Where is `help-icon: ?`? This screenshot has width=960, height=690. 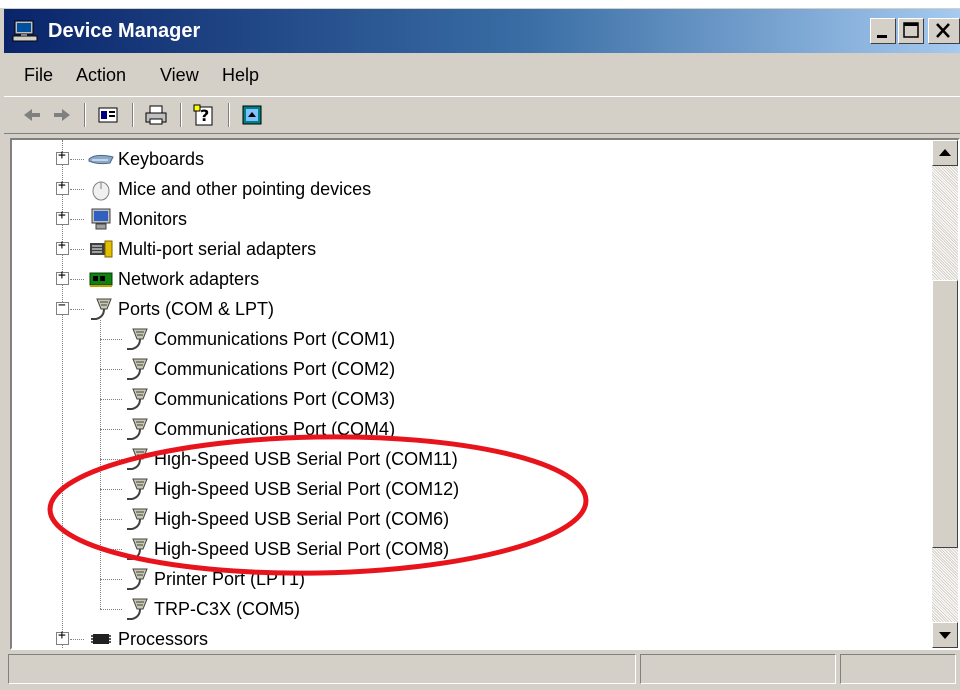 help-icon: ? is located at coordinates (204, 115).